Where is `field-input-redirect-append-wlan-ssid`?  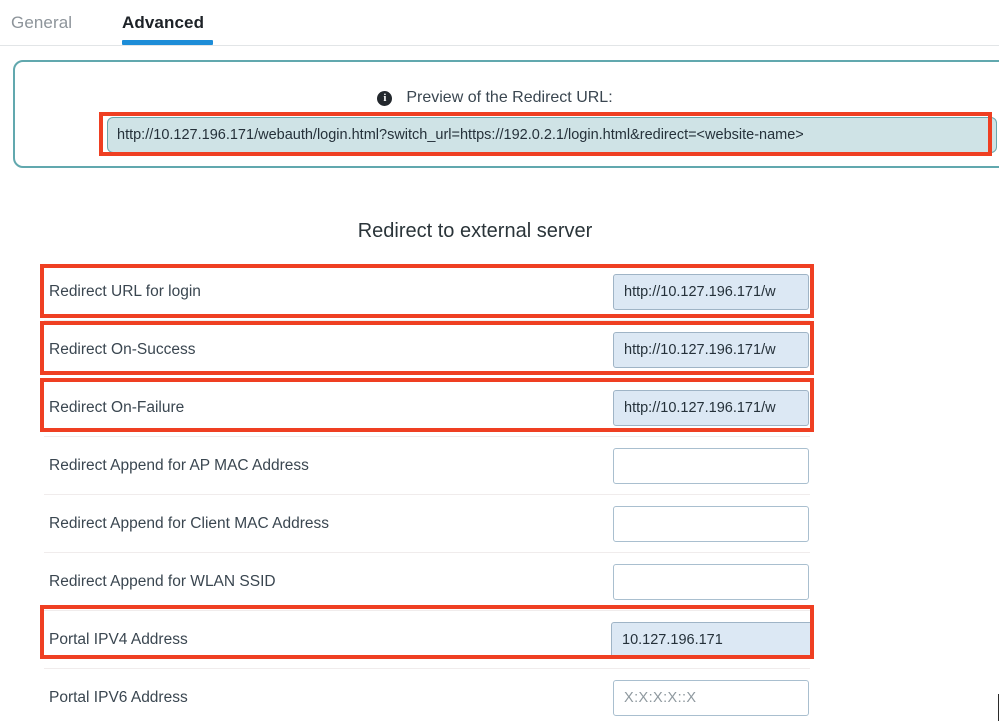
field-input-redirect-append-wlan-ssid is located at coordinates (711, 581).